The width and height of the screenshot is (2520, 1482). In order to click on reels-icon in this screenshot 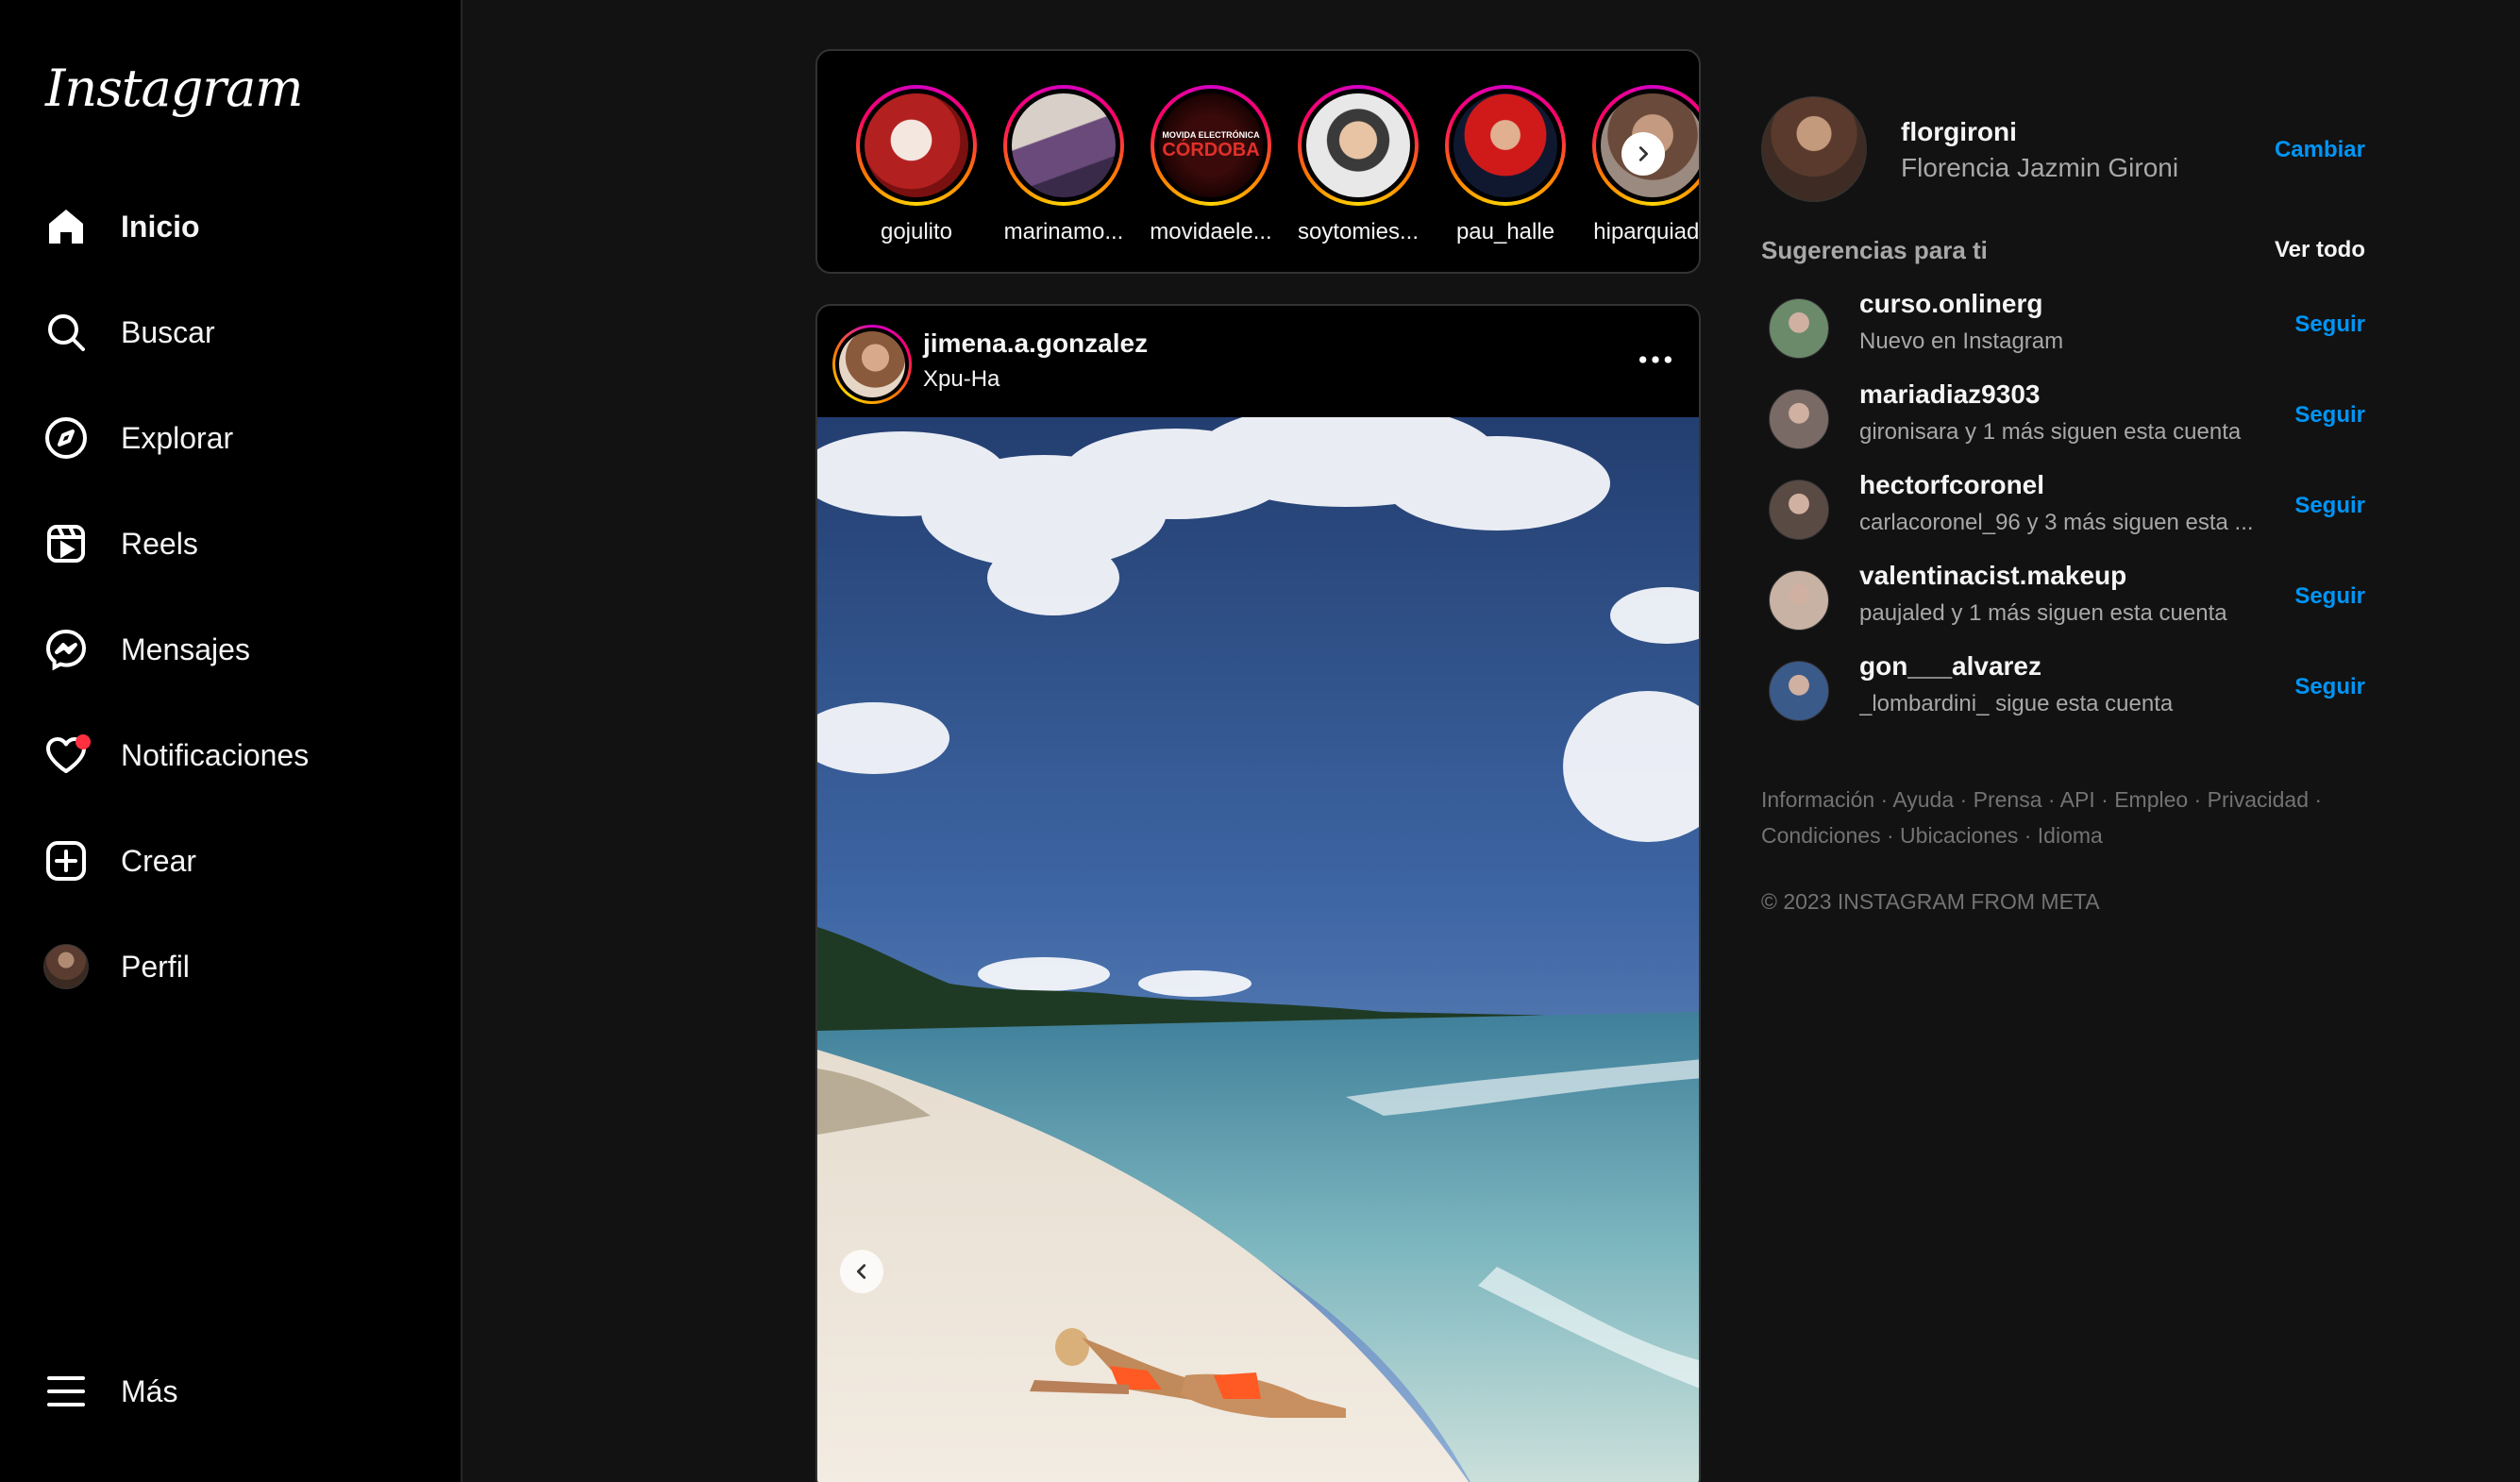, I will do `click(66, 543)`.